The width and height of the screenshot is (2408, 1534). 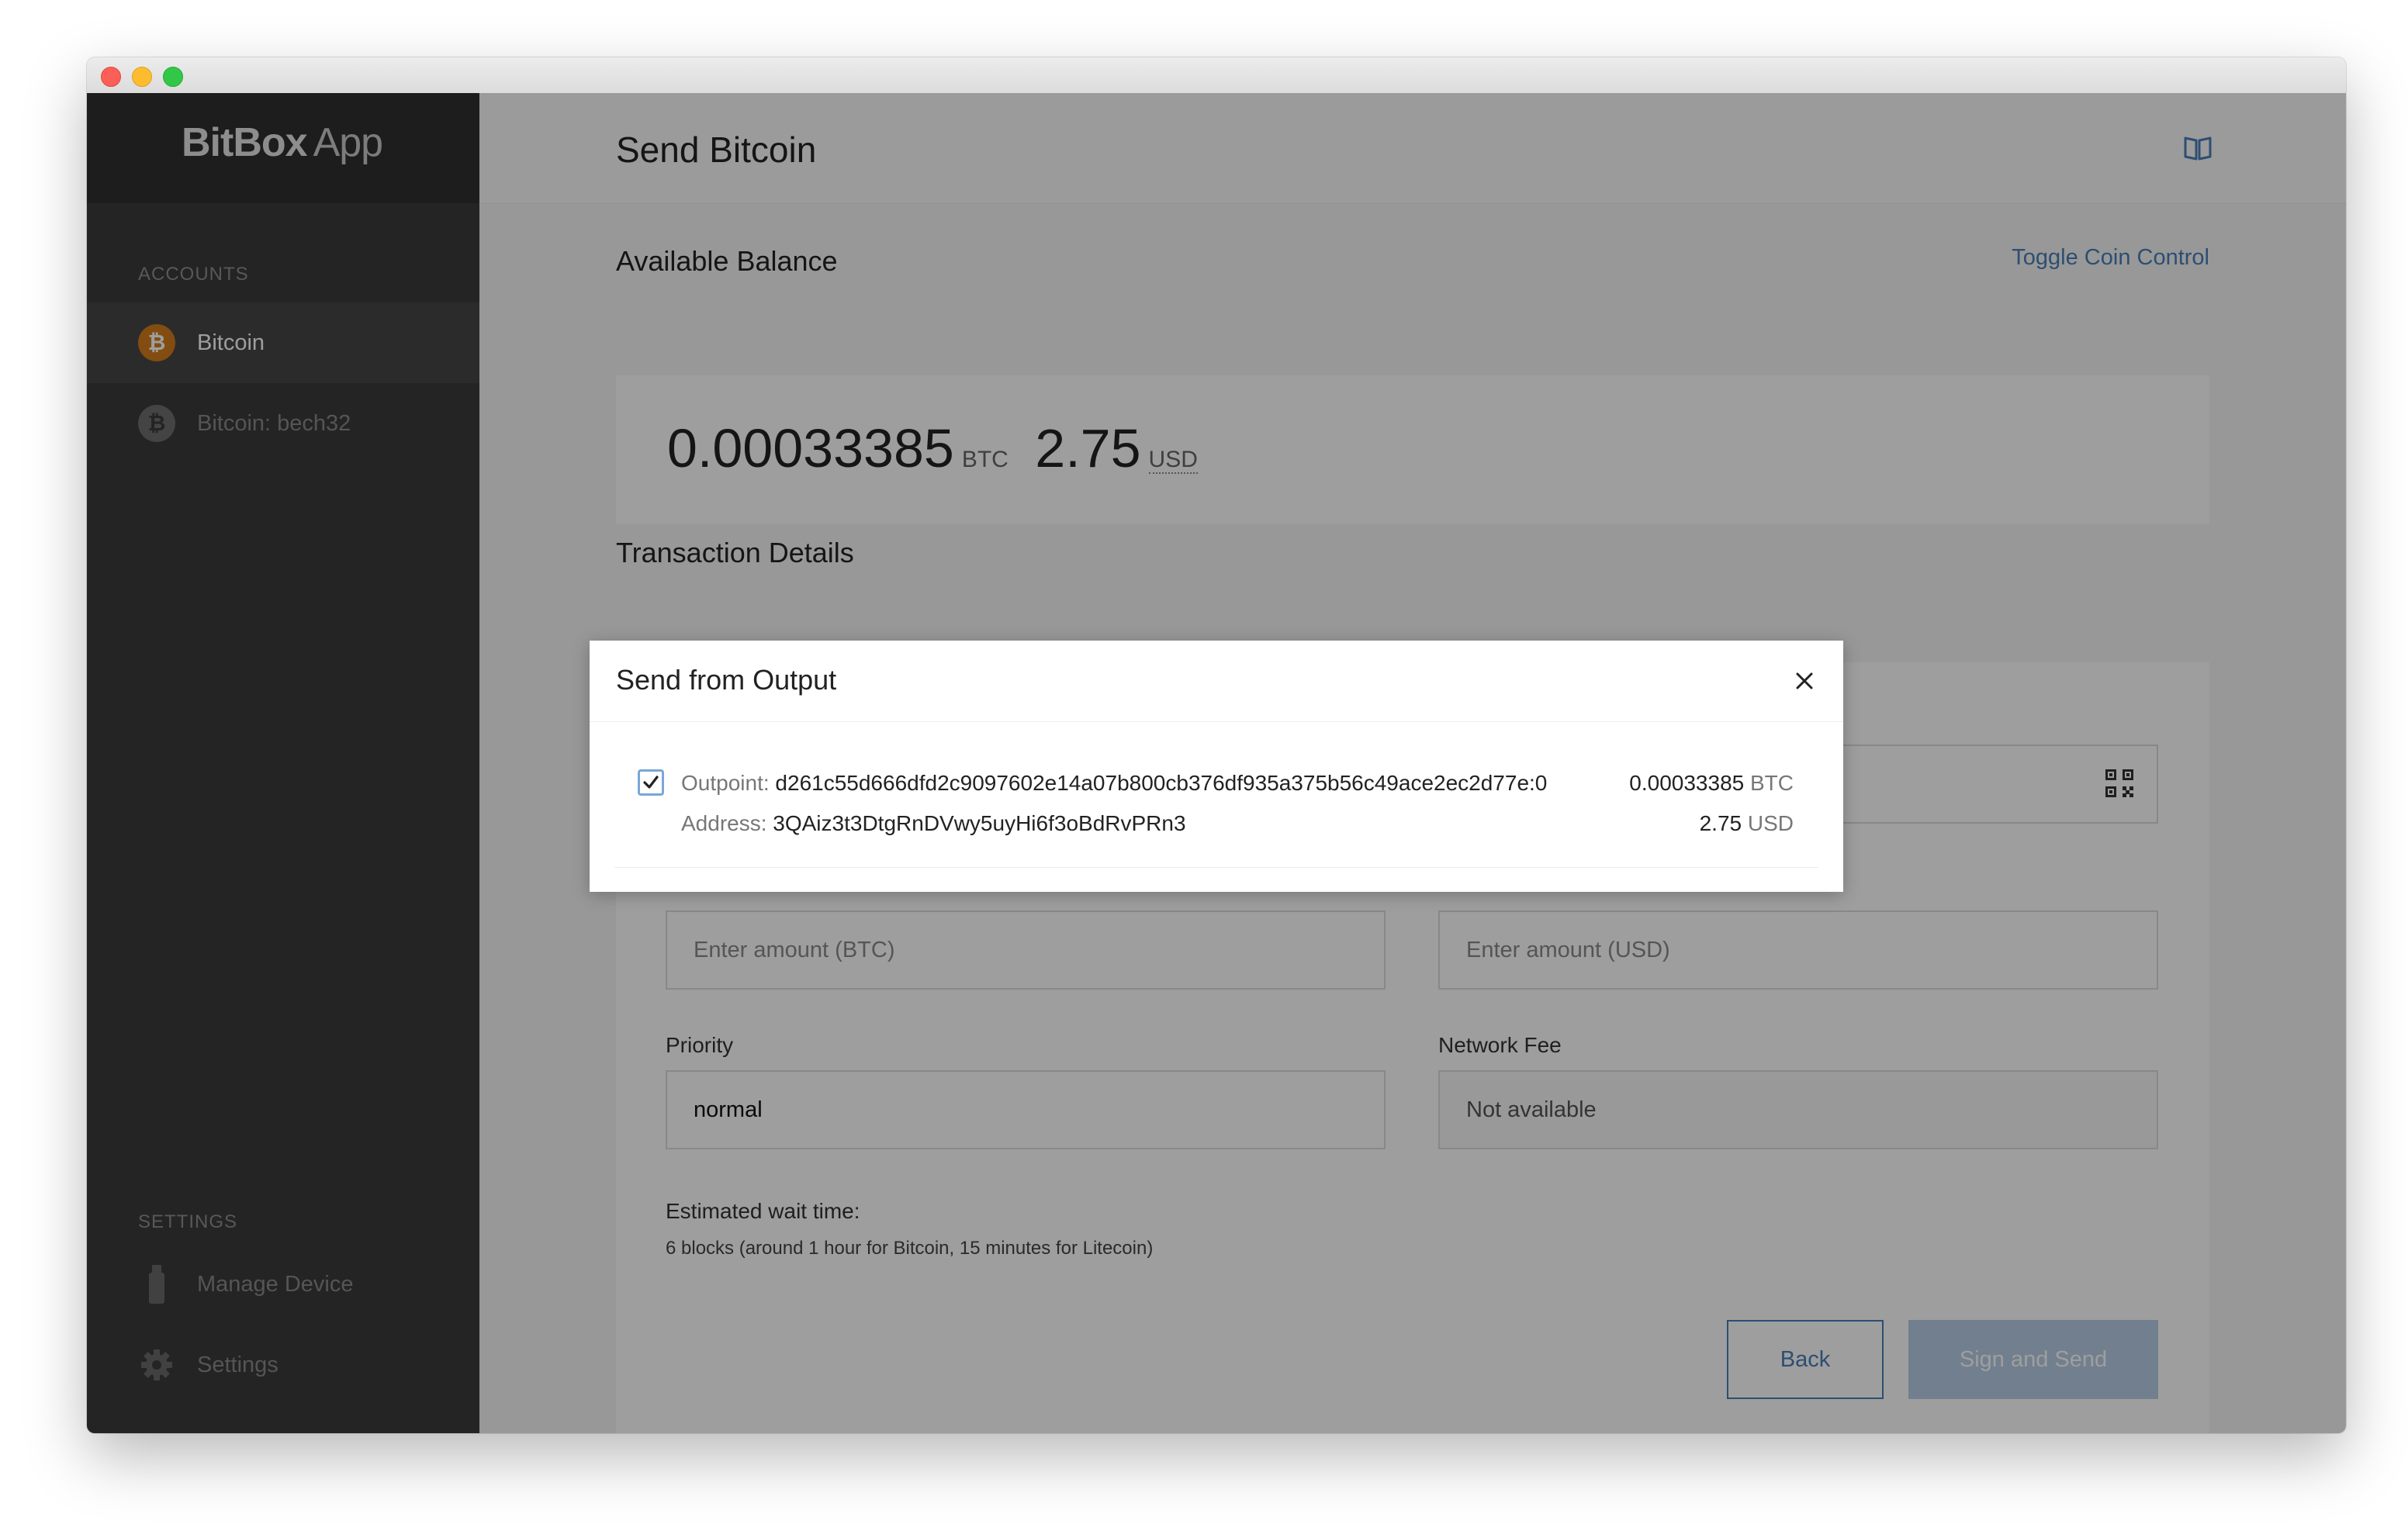 What do you see at coordinates (1772, 783) in the screenshot?
I see `output-btc-unit: BTC` at bounding box center [1772, 783].